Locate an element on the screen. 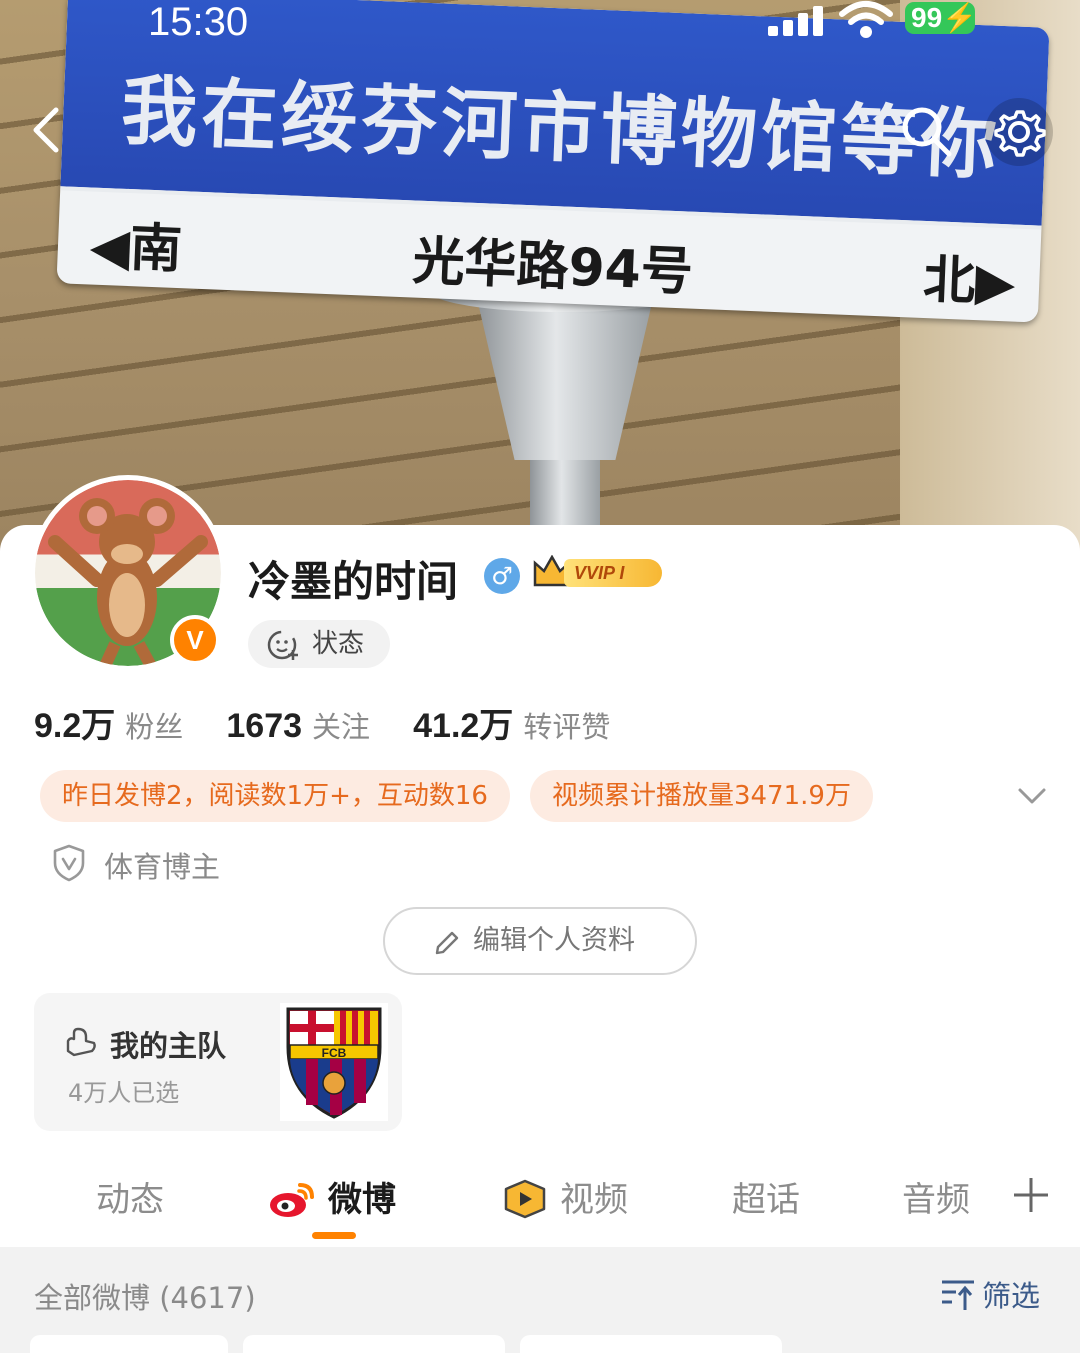  tab-audio: 音频 is located at coordinates (936, 1196).